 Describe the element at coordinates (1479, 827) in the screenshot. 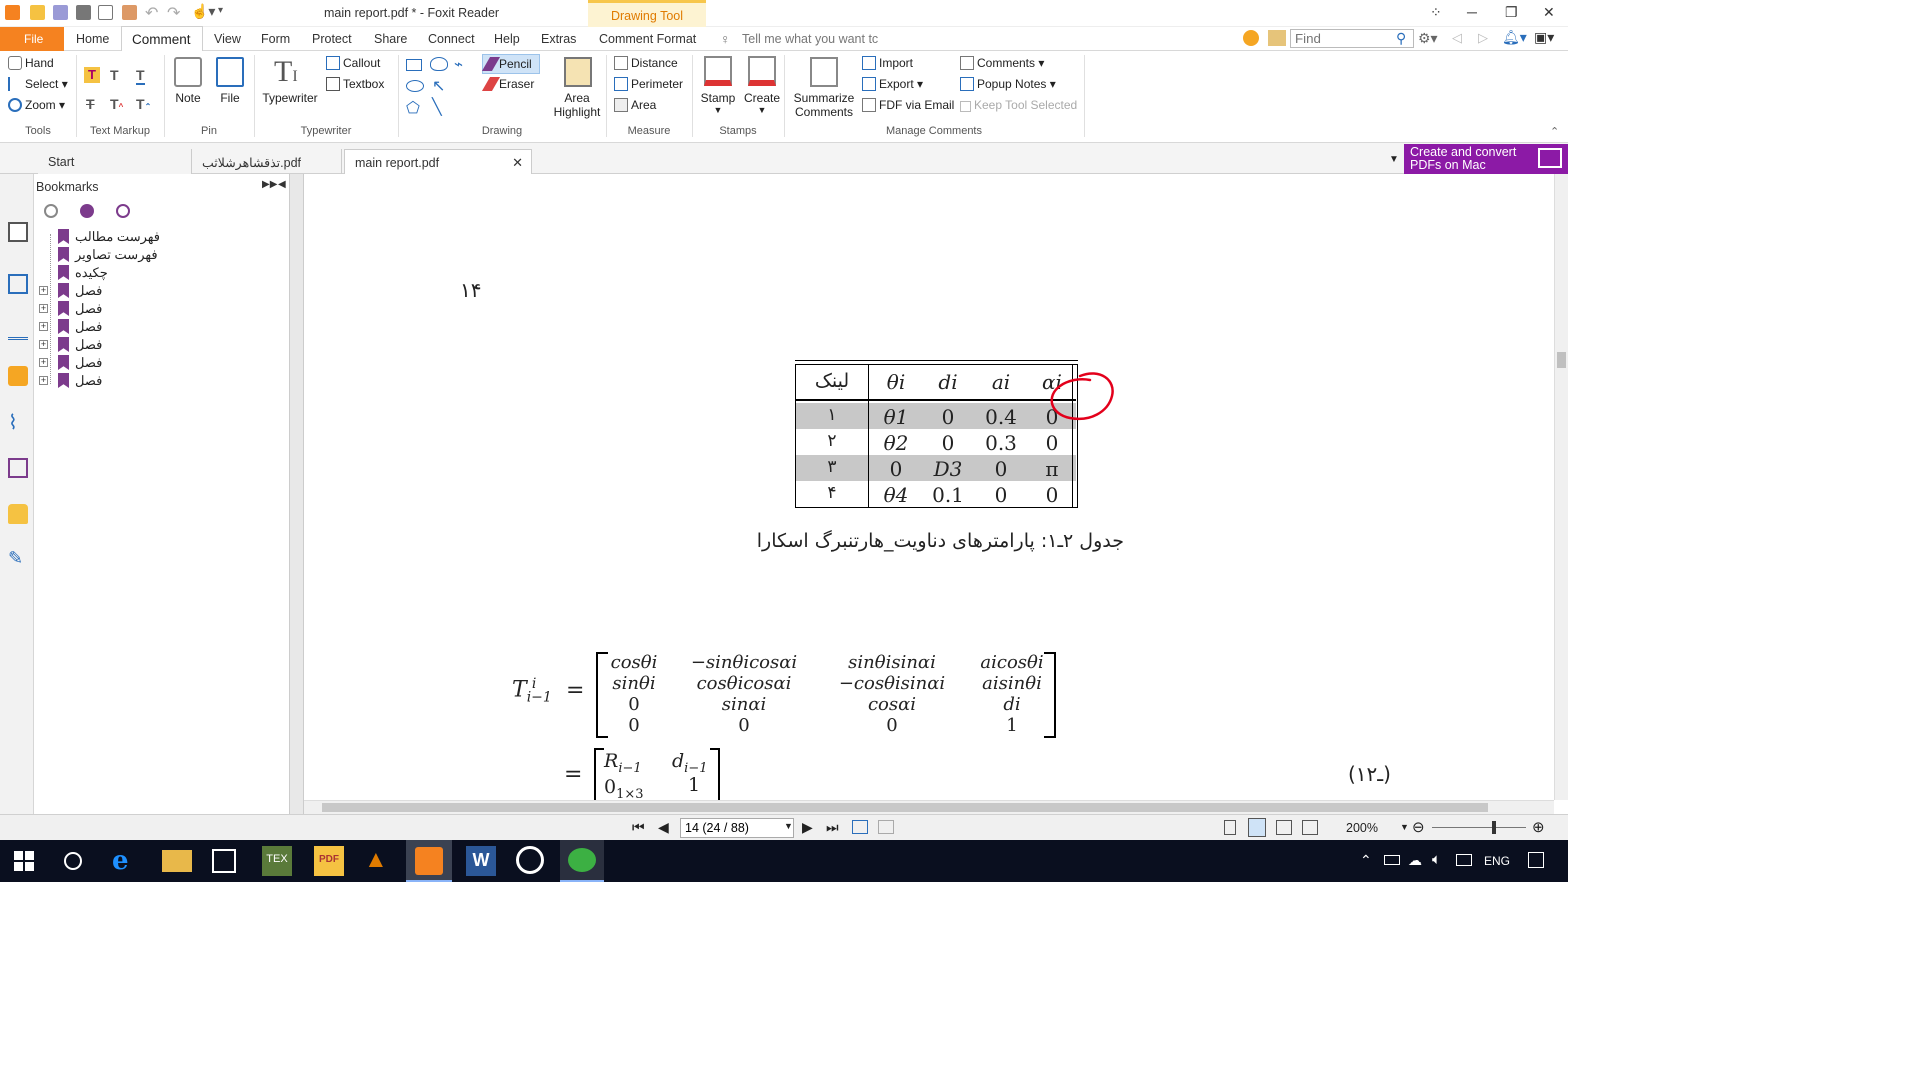

I see `zoom-slider` at that location.